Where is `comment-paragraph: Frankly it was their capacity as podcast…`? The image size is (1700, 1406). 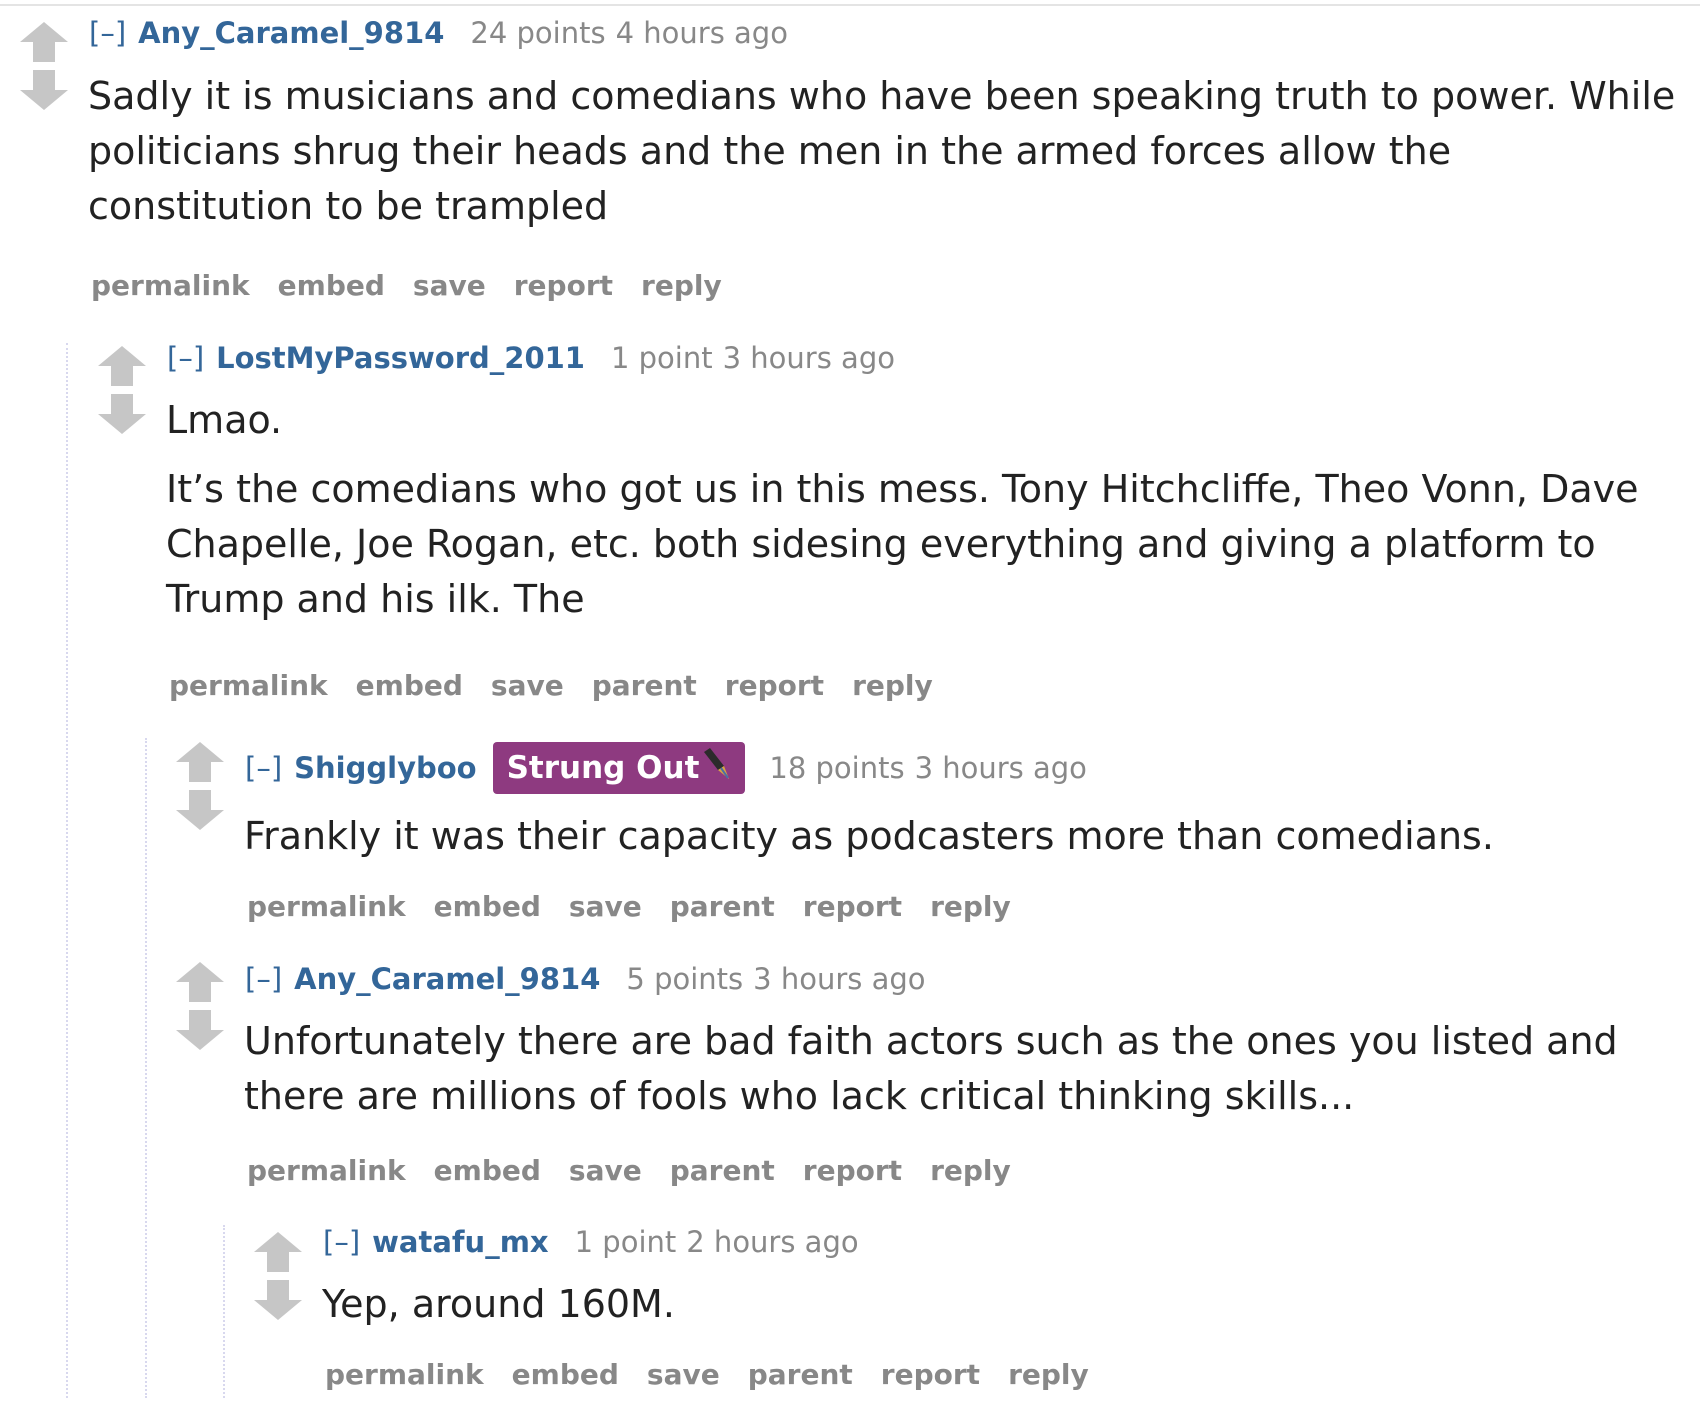 comment-paragraph: Frankly it was their capacity as podcast… is located at coordinates (869, 836).